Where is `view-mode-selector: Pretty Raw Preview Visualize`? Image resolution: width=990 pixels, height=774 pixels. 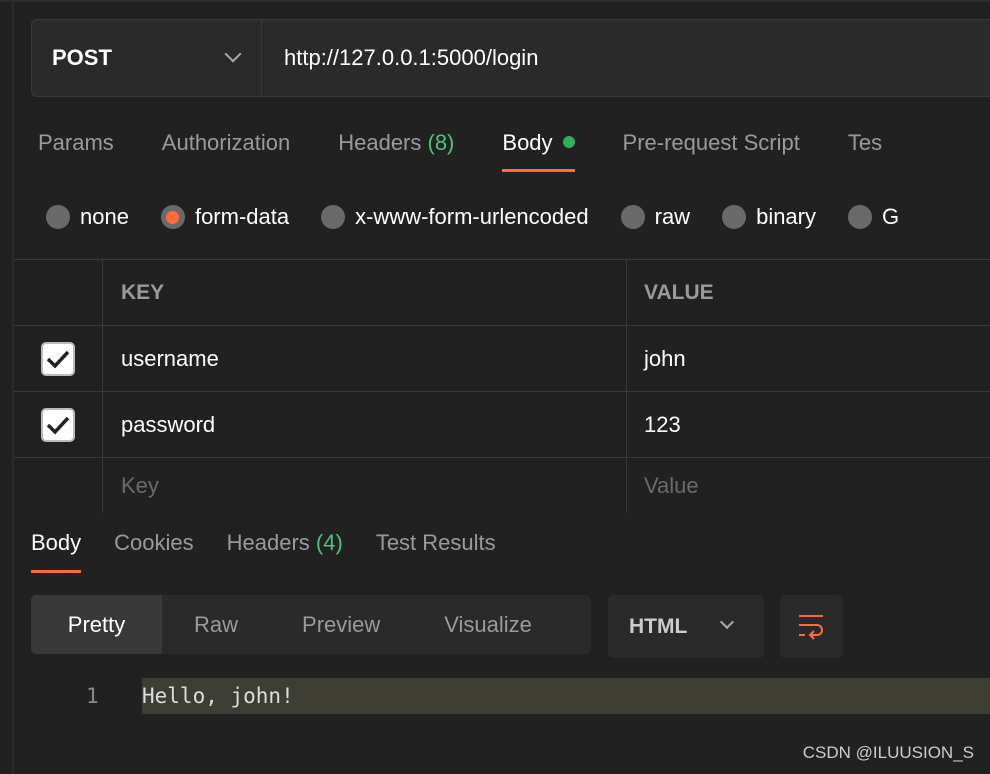 view-mode-selector: Pretty Raw Preview Visualize is located at coordinates (311, 624).